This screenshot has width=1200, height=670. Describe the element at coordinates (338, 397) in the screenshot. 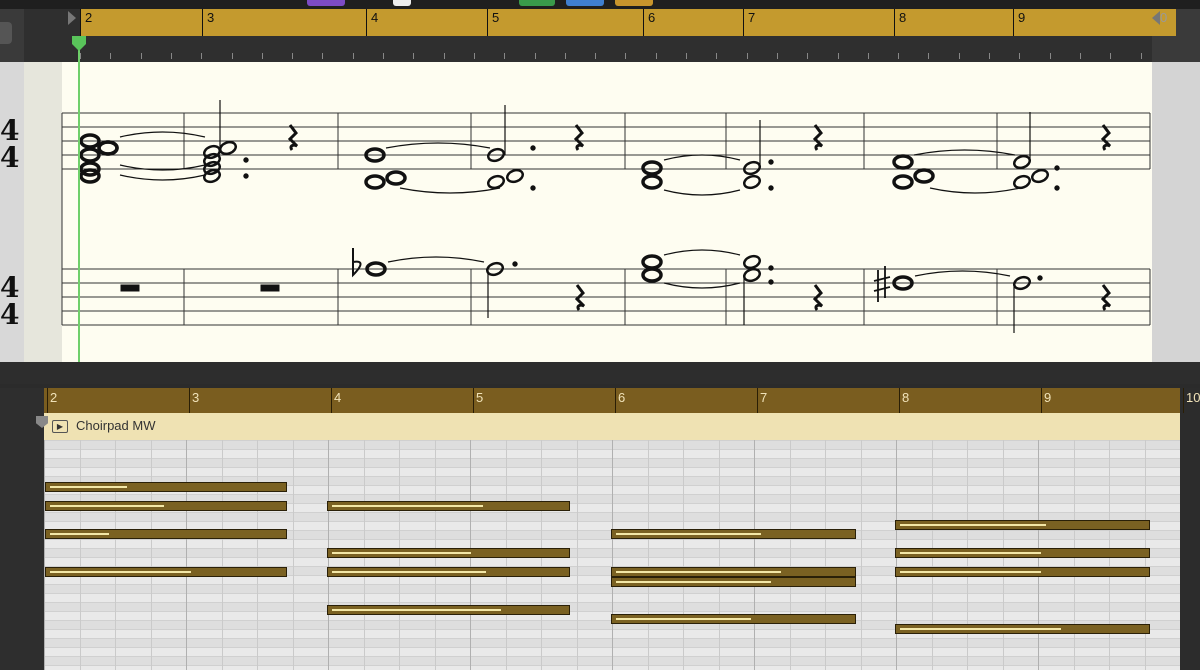

I see `roll-ruler-bar-4: 4` at that location.